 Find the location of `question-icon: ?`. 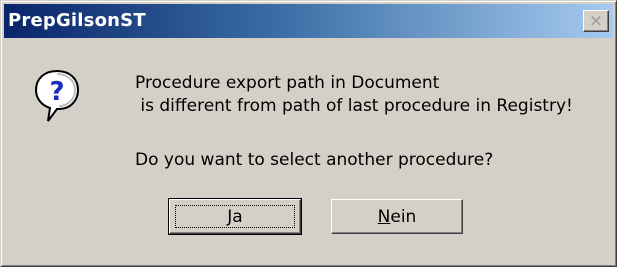

question-icon: ? is located at coordinates (57, 96).